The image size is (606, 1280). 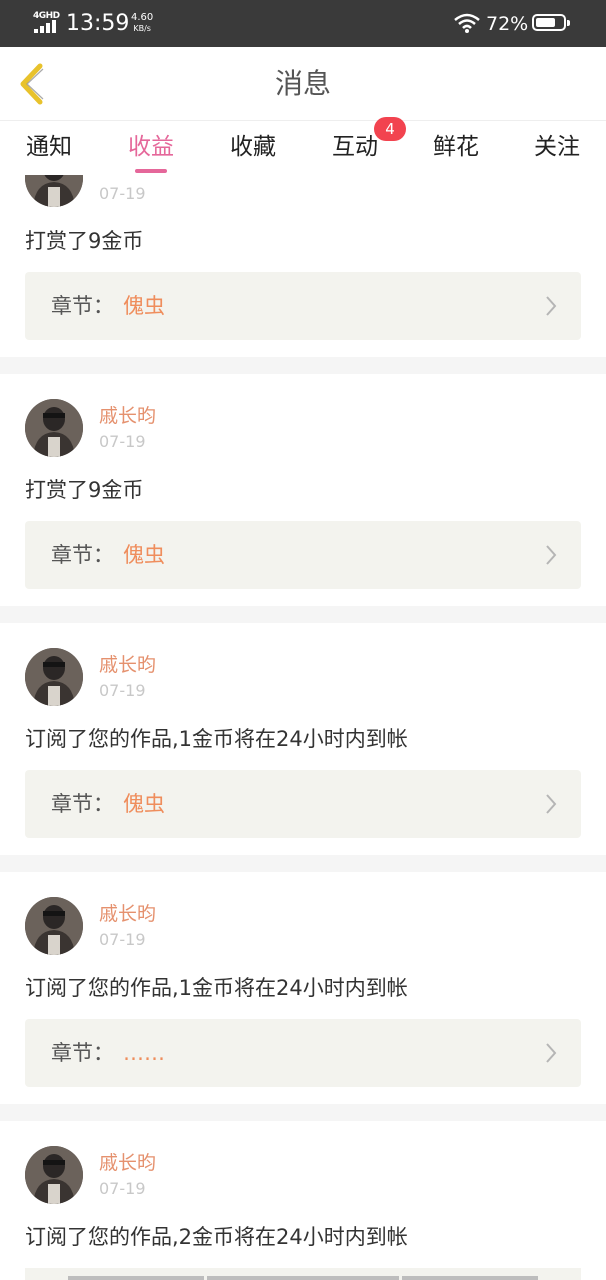 I want to click on battery-percent: 72%, so click(x=507, y=24).